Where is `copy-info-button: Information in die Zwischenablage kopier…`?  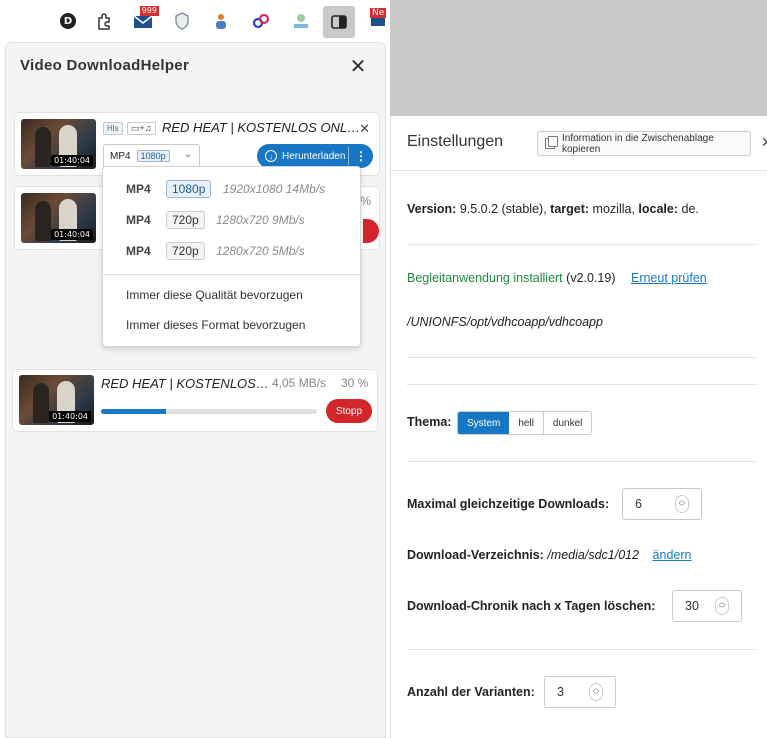 copy-info-button: Information in die Zwischenablage kopier… is located at coordinates (644, 143).